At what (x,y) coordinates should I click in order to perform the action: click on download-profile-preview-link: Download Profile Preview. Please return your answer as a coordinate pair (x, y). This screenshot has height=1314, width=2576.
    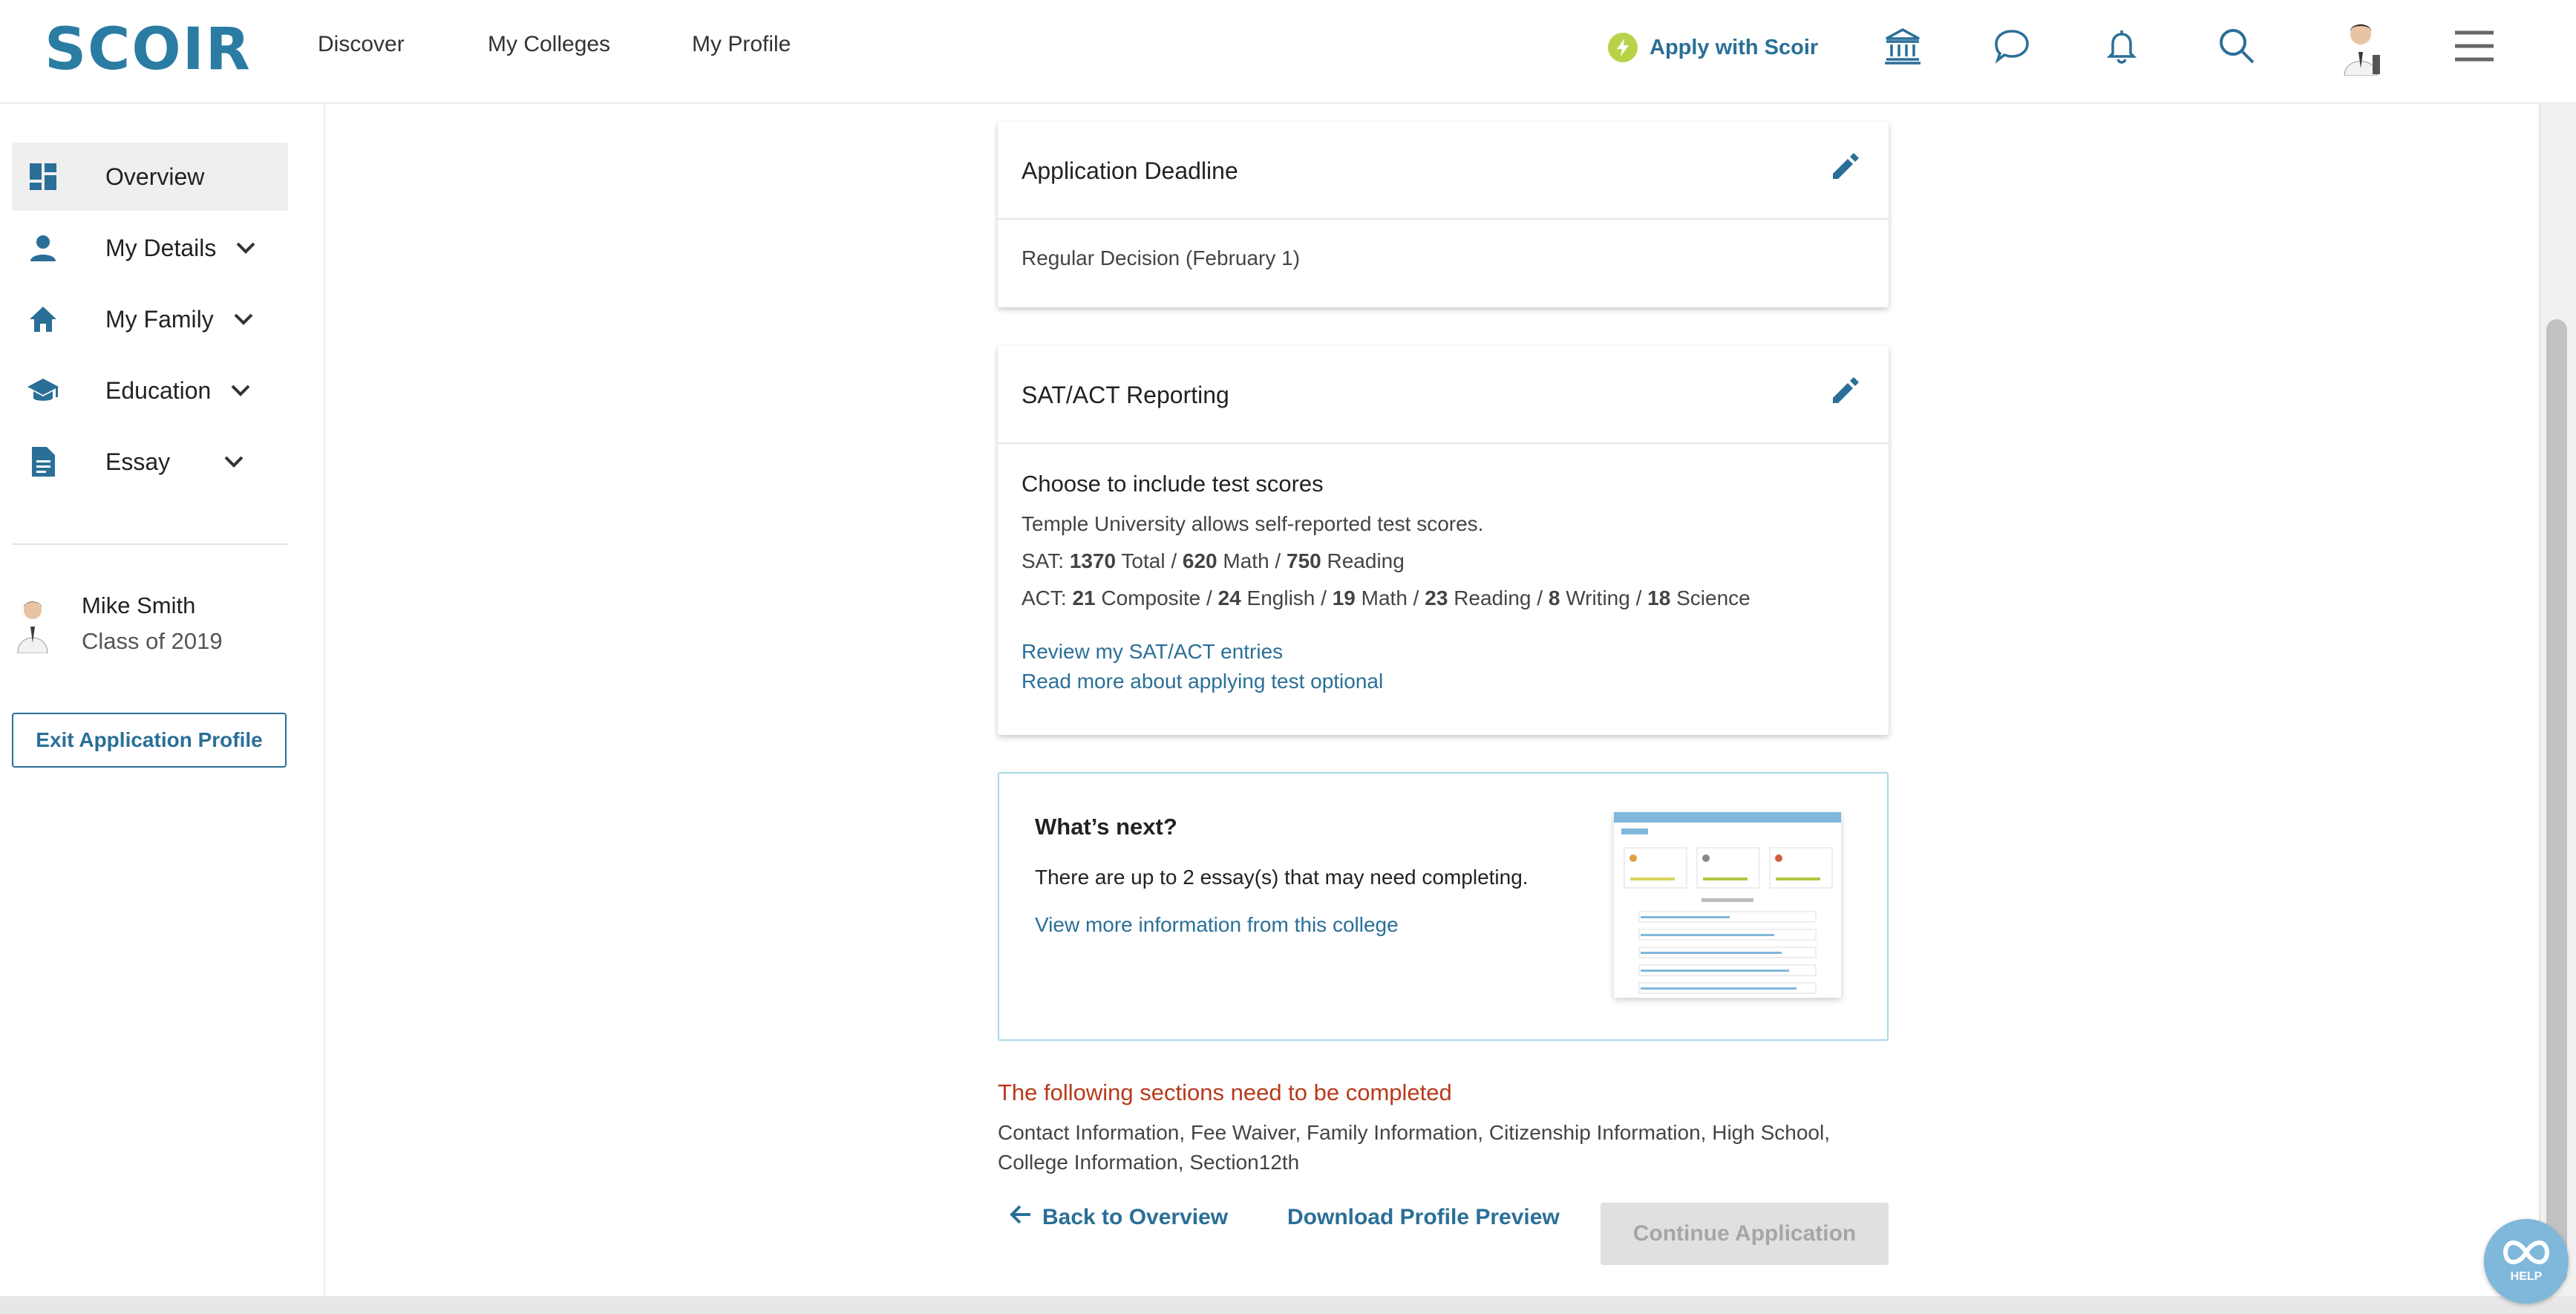
    Looking at the image, I should click on (1423, 1217).